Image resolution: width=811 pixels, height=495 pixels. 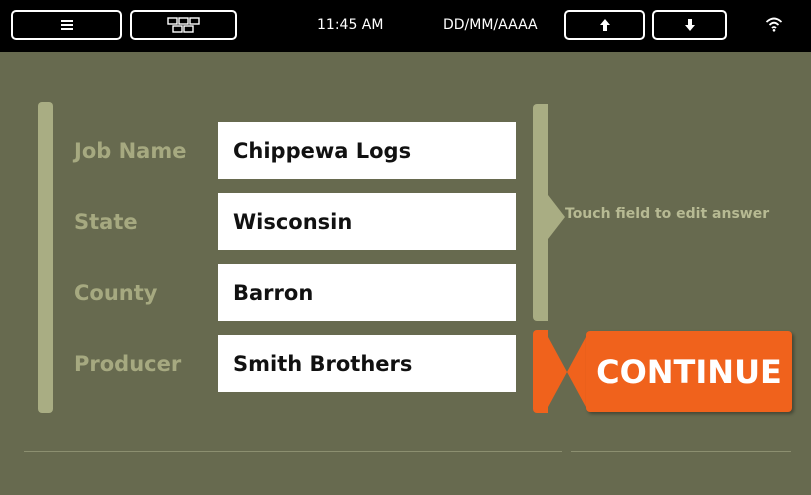 What do you see at coordinates (689, 371) in the screenshot?
I see `continue-button: CONTINUE` at bounding box center [689, 371].